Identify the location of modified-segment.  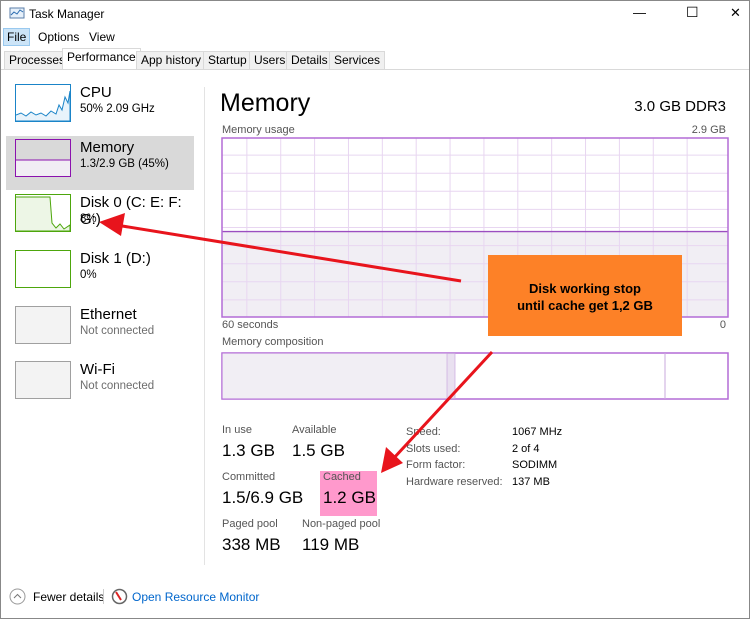
(451, 376).